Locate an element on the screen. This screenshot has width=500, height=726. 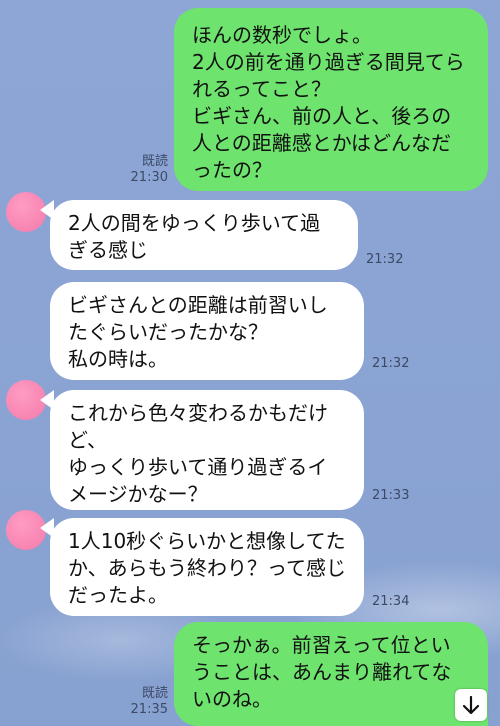
message-bubble-incoming: 2人の間をゆっくり歩いて過ぎる感じ is located at coordinates (204, 235).